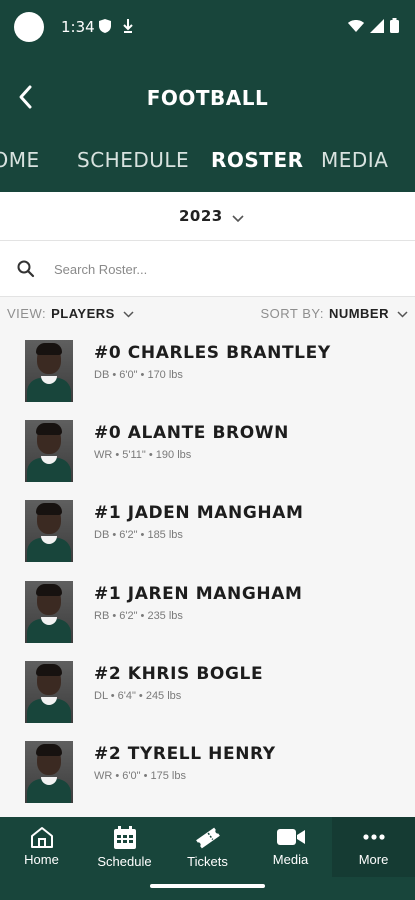 The width and height of the screenshot is (415, 900). Describe the element at coordinates (373, 859) in the screenshot. I see `nav-more-label: More` at that location.